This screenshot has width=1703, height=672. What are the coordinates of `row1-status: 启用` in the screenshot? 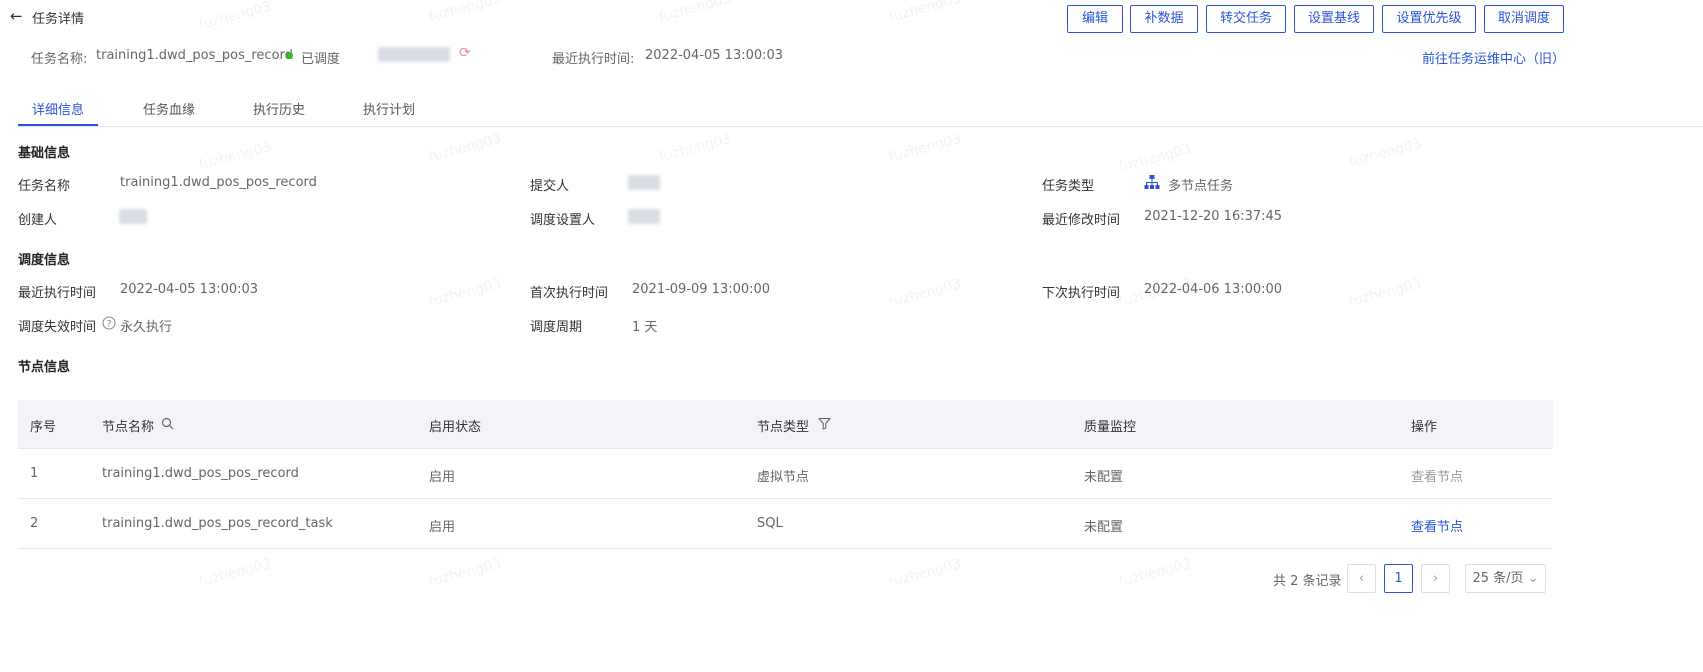 It's located at (442, 477).